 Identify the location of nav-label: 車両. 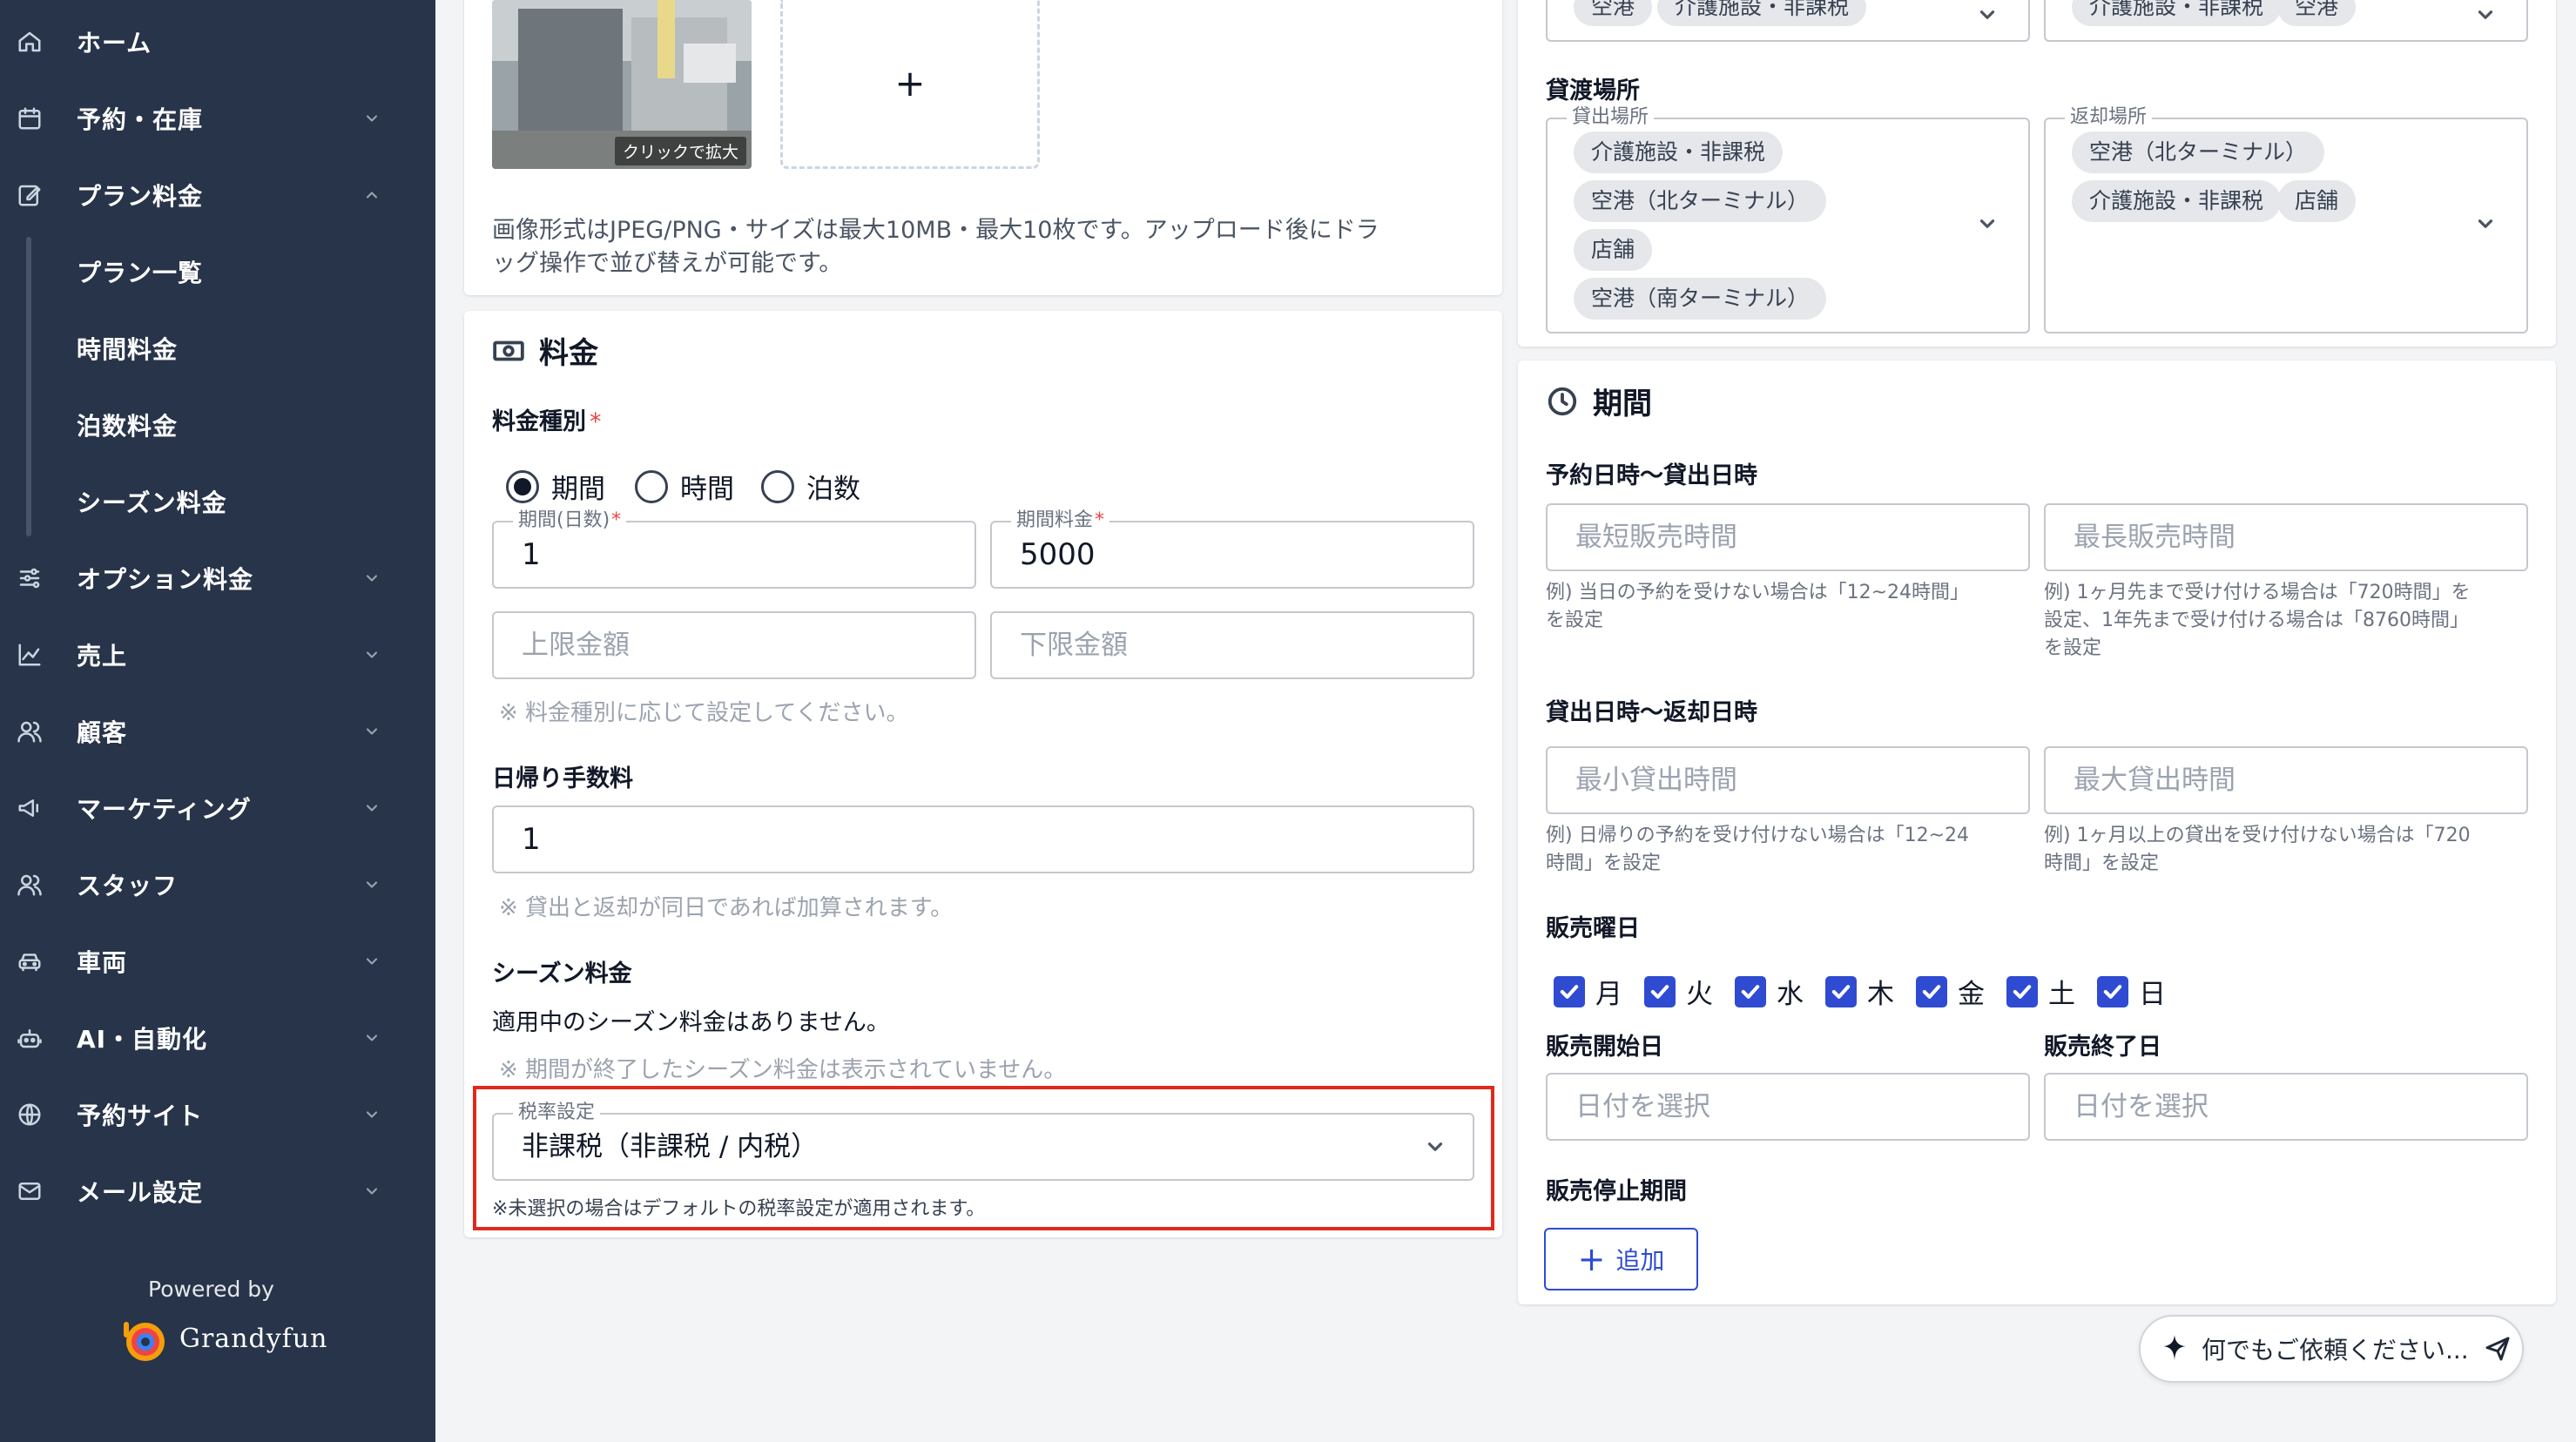
(102, 962).